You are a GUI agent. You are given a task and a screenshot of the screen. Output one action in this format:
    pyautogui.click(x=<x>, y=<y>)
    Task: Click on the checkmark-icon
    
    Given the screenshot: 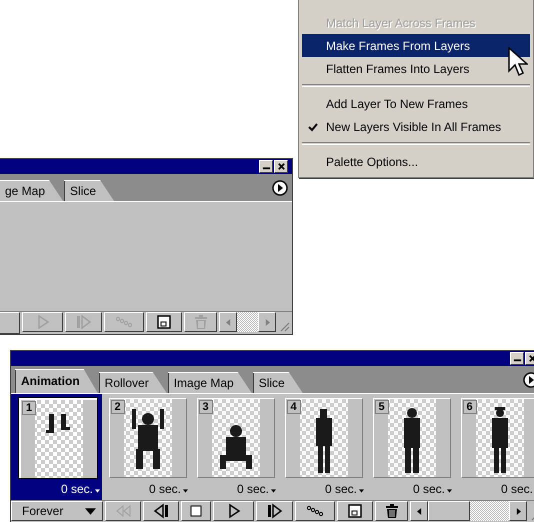 What is the action you would take?
    pyautogui.click(x=313, y=127)
    